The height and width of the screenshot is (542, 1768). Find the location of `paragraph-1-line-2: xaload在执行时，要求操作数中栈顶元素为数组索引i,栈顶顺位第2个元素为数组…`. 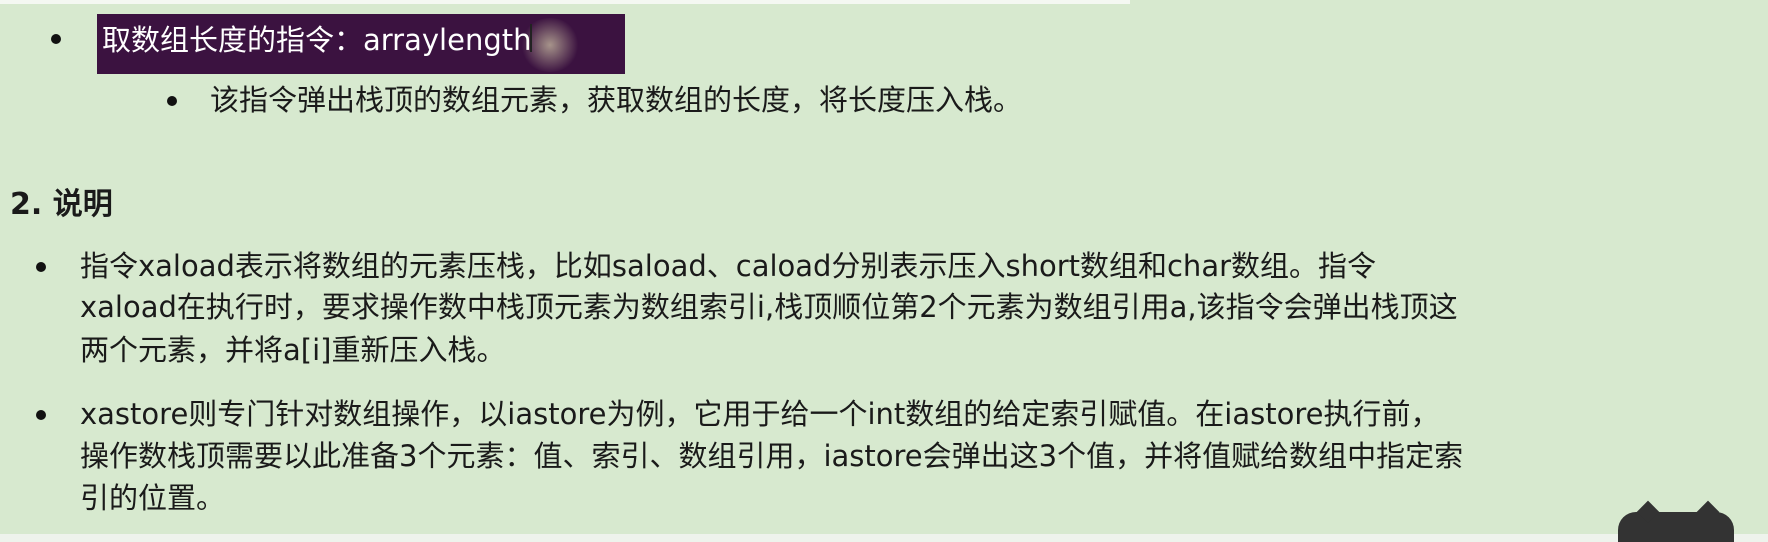

paragraph-1-line-2: xaload在执行时，要求操作数中栈顶元素为数组索引i,栈顶顺位第2个元素为数组… is located at coordinates (769, 307).